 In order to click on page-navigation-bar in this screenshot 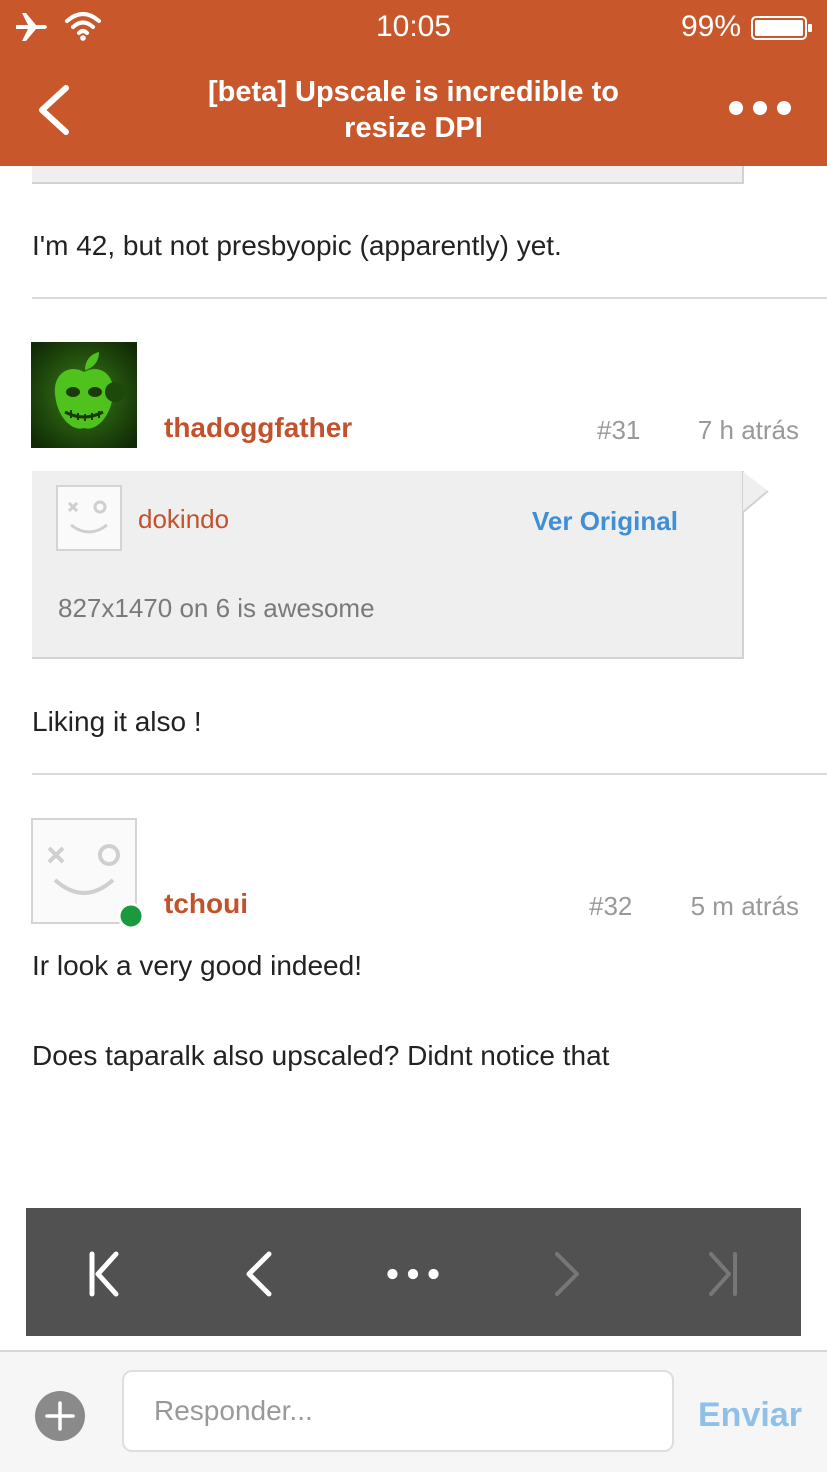, I will do `click(413, 1272)`.